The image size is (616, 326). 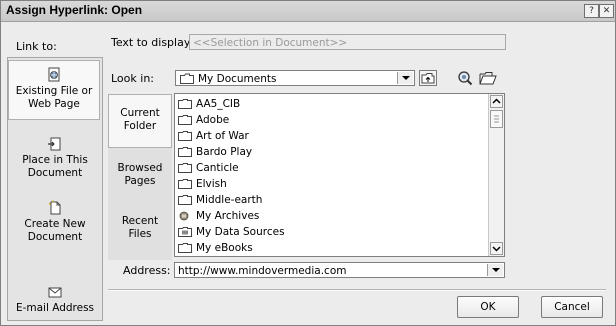 What do you see at coordinates (74, 10) in the screenshot?
I see `window-title: Assign Hyperlink: Open` at bounding box center [74, 10].